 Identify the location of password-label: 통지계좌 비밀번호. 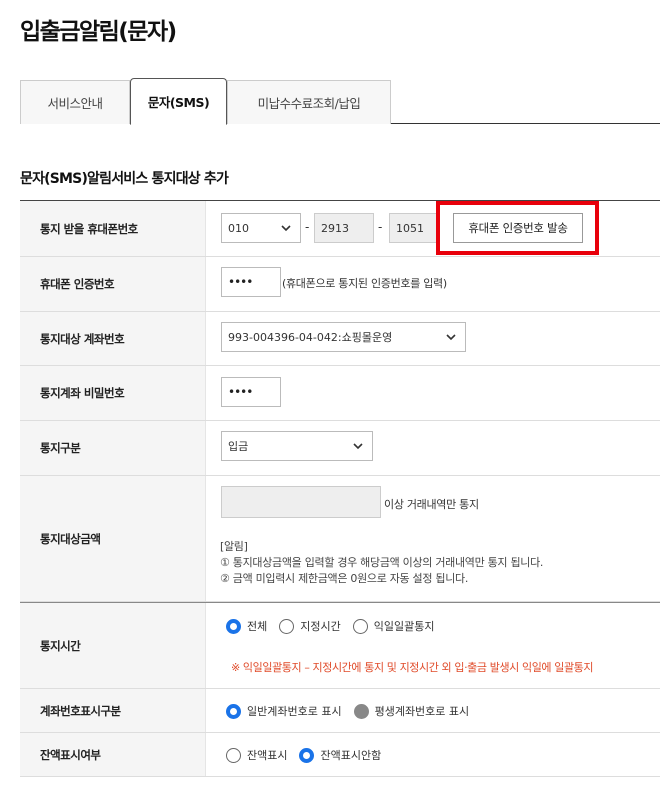
(113, 393).